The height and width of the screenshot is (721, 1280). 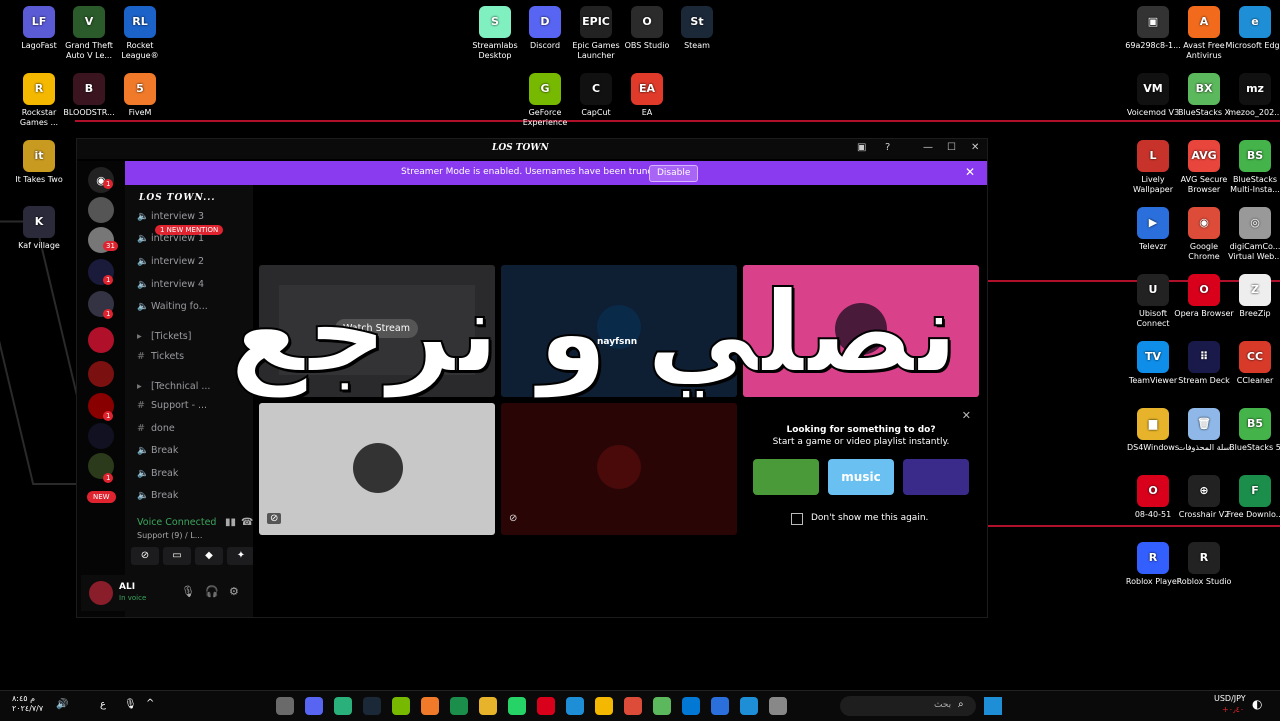 What do you see at coordinates (212, 591) in the screenshot?
I see `headphones-icon: 🎧` at bounding box center [212, 591].